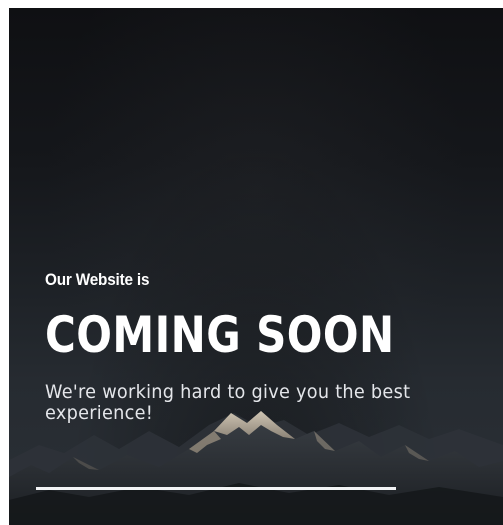 The width and height of the screenshot is (503, 525). Describe the element at coordinates (97, 279) in the screenshot. I see `intro-text: Our Website is` at that location.